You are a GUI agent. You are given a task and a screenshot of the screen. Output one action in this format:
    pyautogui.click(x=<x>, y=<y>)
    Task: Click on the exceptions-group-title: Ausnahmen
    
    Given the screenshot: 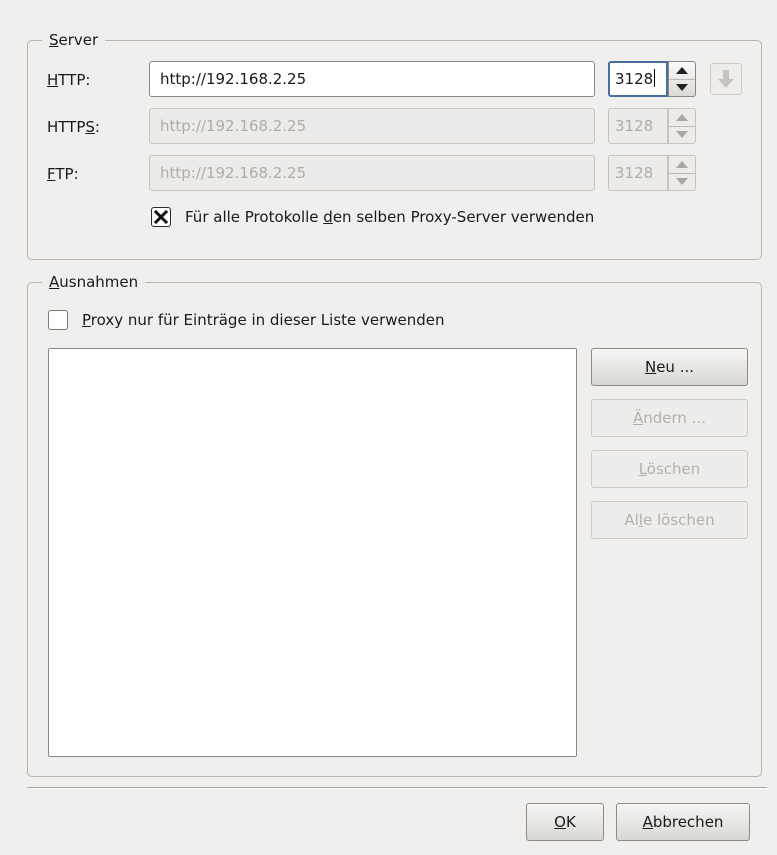 What is the action you would take?
    pyautogui.click(x=94, y=282)
    